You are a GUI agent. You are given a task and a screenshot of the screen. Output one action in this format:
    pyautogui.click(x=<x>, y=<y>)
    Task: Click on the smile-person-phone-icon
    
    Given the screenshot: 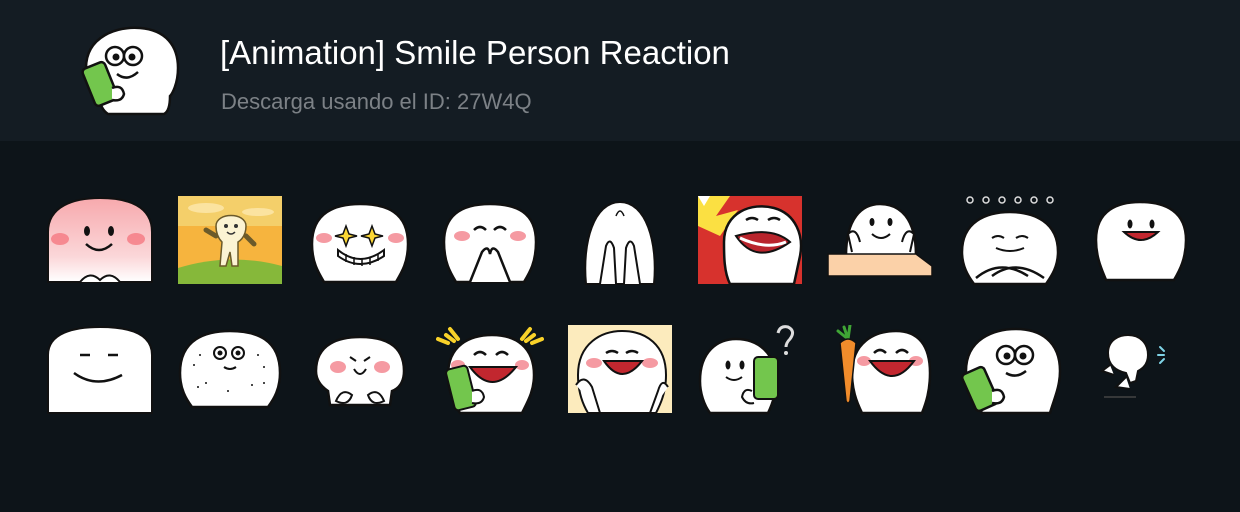 What is the action you would take?
    pyautogui.click(x=130, y=71)
    